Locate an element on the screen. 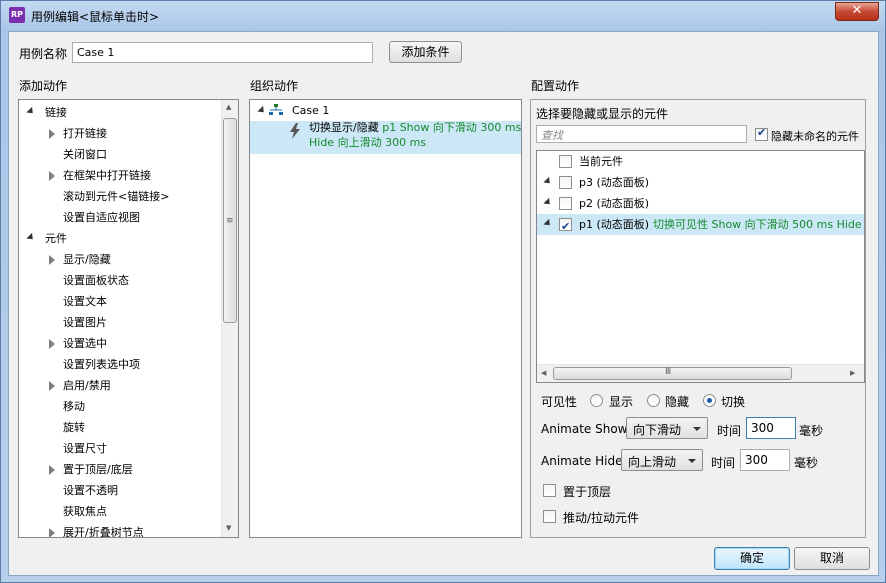  action-tree-item: 设置列表选中项 is located at coordinates (119, 364).